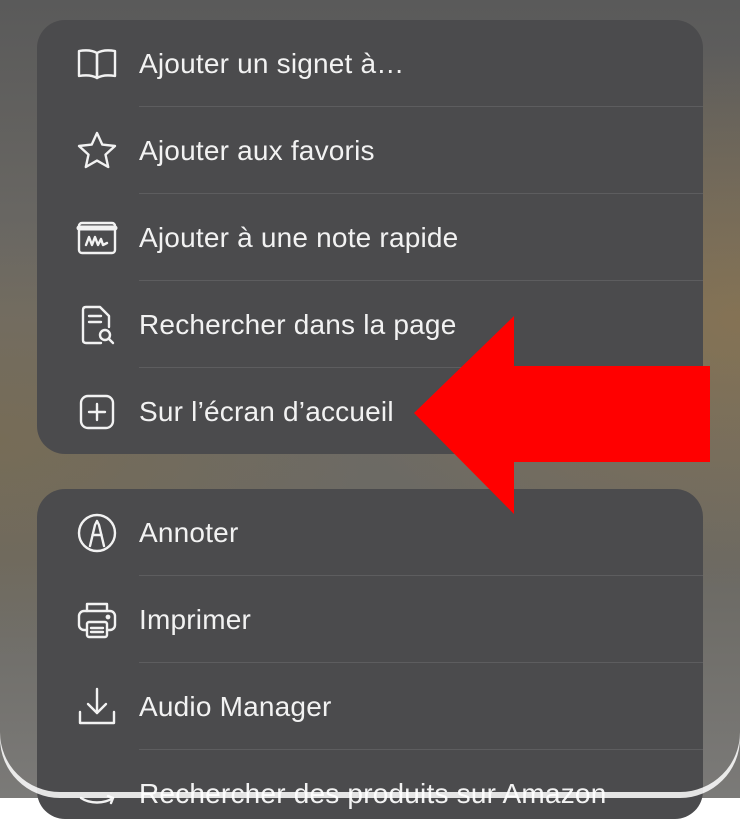  I want to click on red-arrow-shape, so click(562, 415).